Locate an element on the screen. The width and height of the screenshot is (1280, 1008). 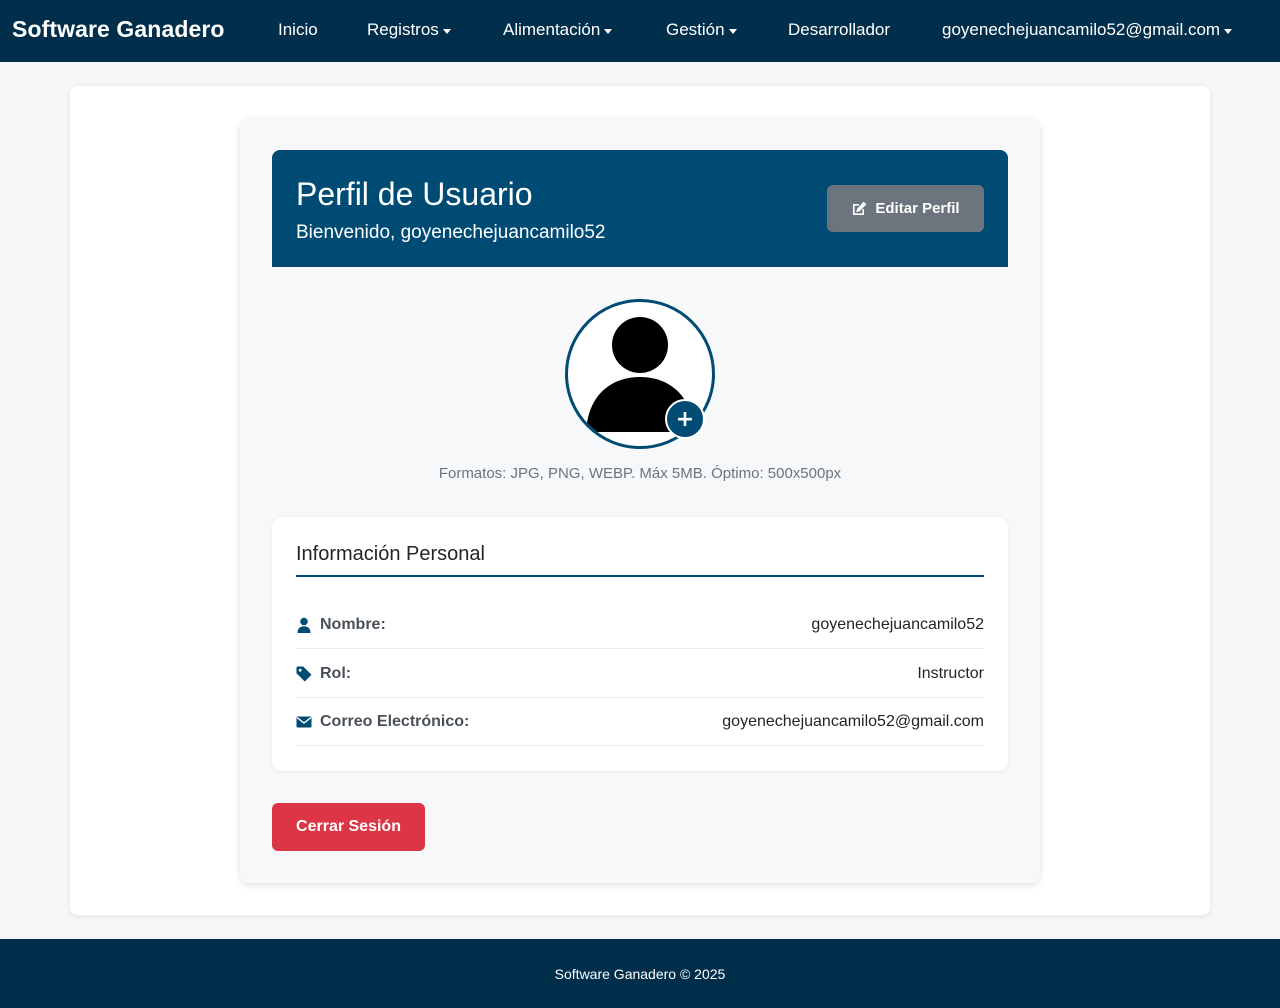
info-label: Nombre: is located at coordinates (353, 624).